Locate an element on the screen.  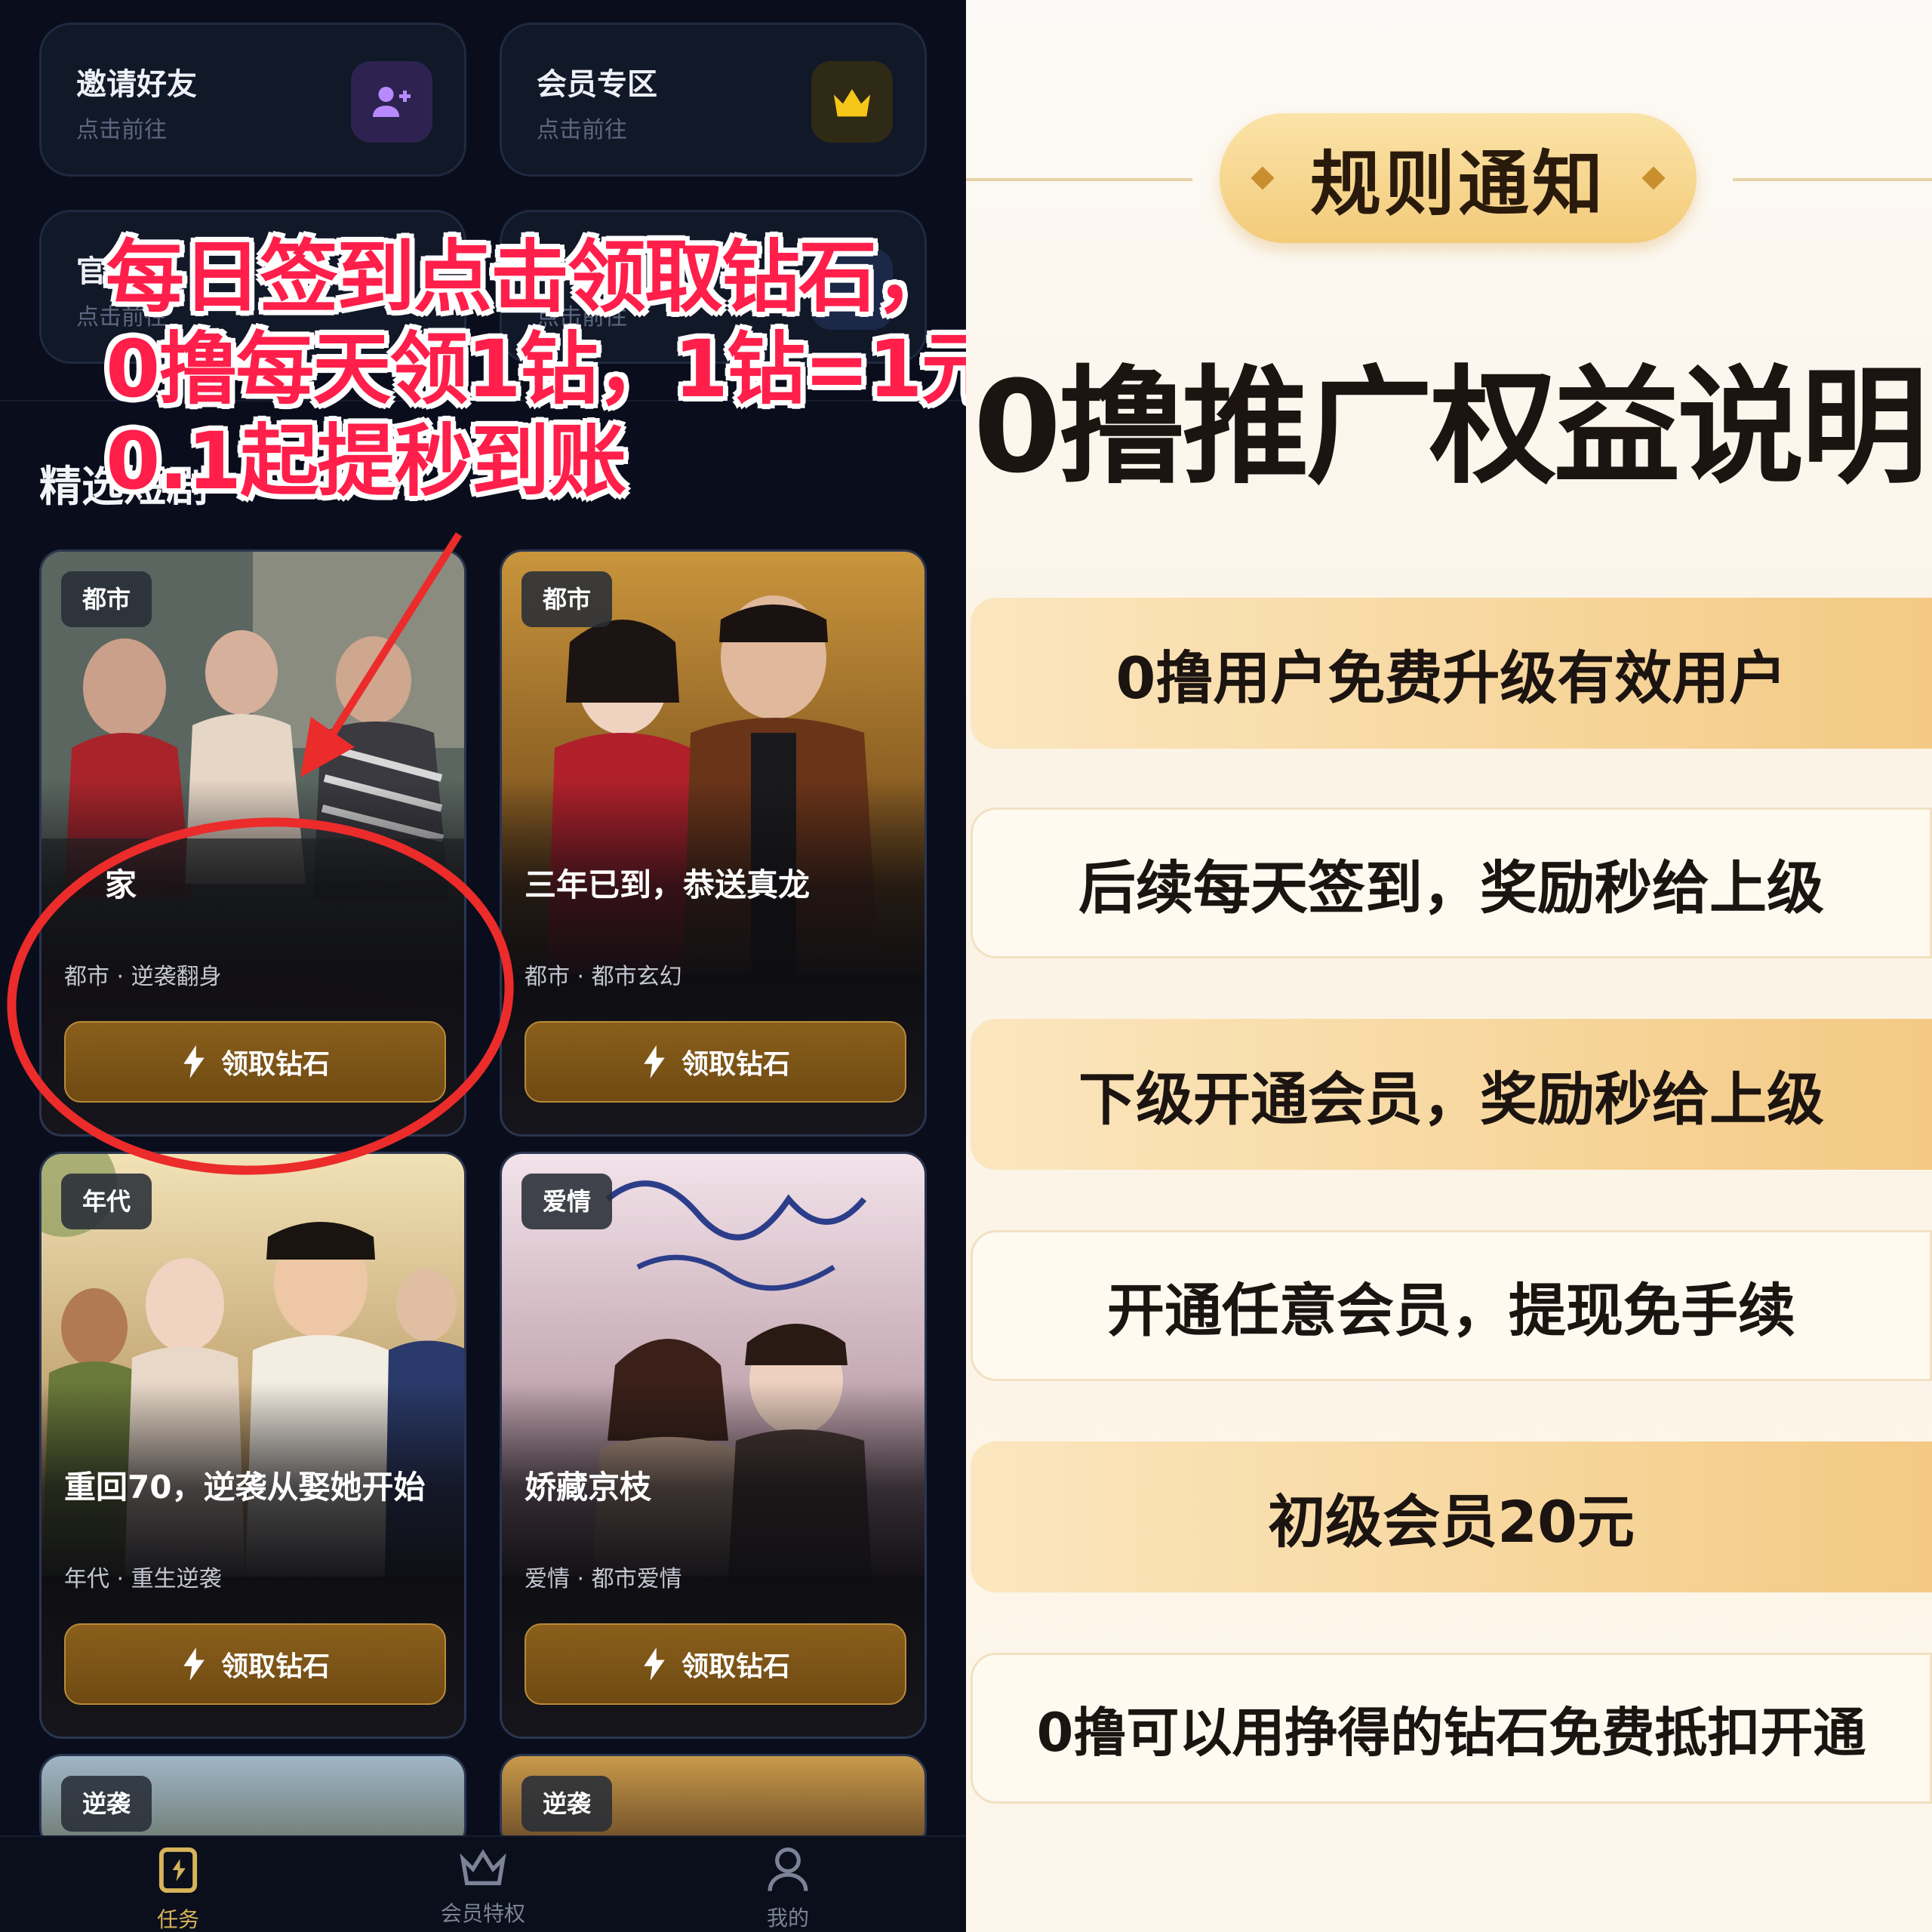
drama-meta: 都市 · 逆袭翻身 is located at coordinates (143, 977).